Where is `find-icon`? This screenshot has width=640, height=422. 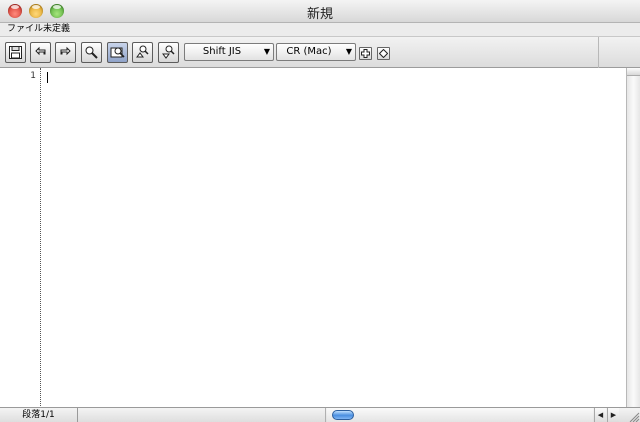 find-icon is located at coordinates (91, 52).